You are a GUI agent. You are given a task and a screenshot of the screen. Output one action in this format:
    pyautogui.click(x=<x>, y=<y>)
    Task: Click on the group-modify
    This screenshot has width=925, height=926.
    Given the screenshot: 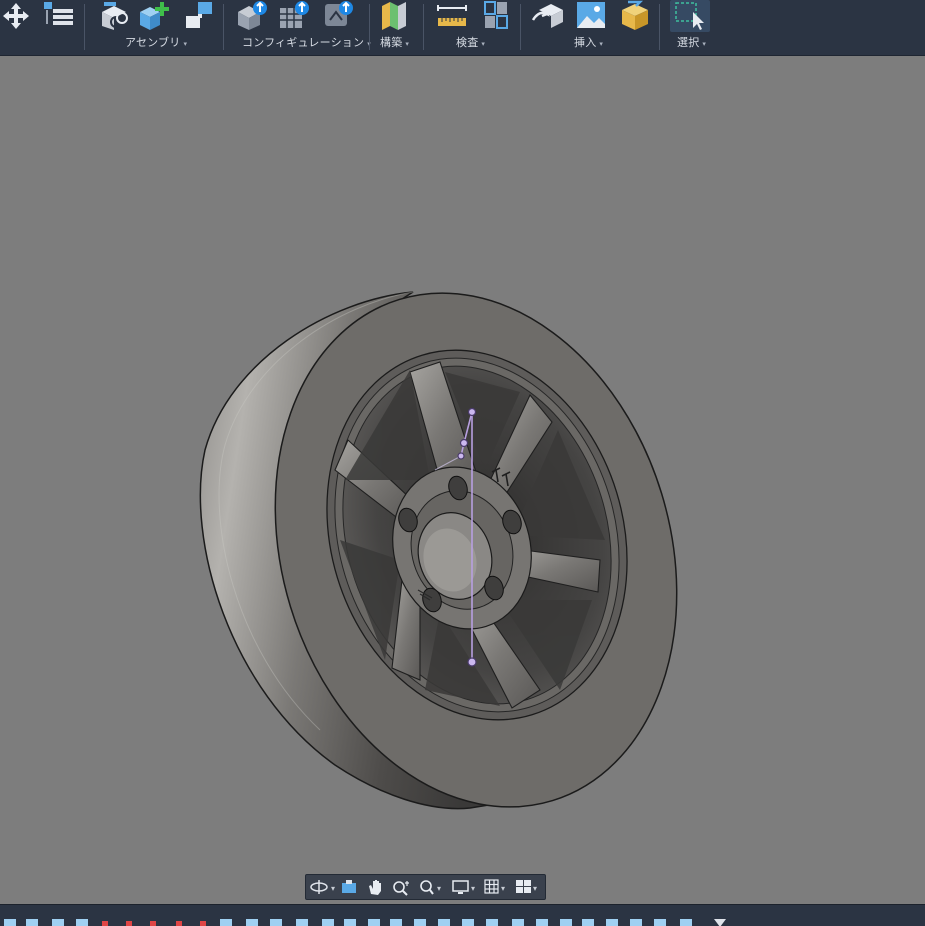 What is the action you would take?
    pyautogui.click(x=42, y=27)
    